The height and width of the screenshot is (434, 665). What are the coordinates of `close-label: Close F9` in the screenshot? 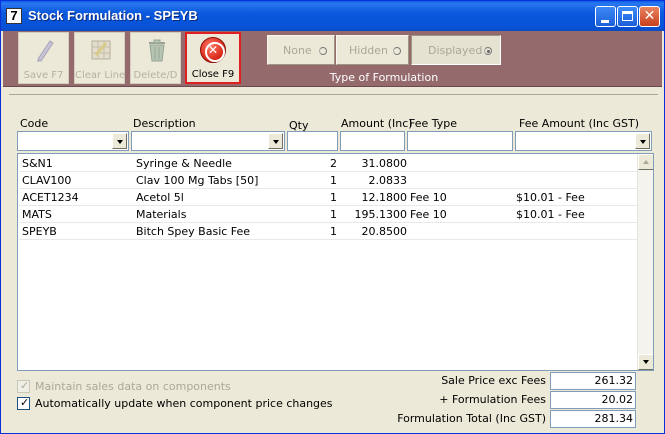 It's located at (213, 74).